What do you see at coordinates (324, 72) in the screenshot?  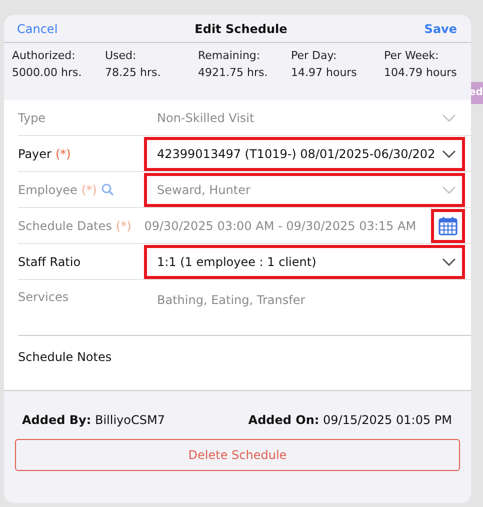 I see `stat-value: 14.97 hours` at bounding box center [324, 72].